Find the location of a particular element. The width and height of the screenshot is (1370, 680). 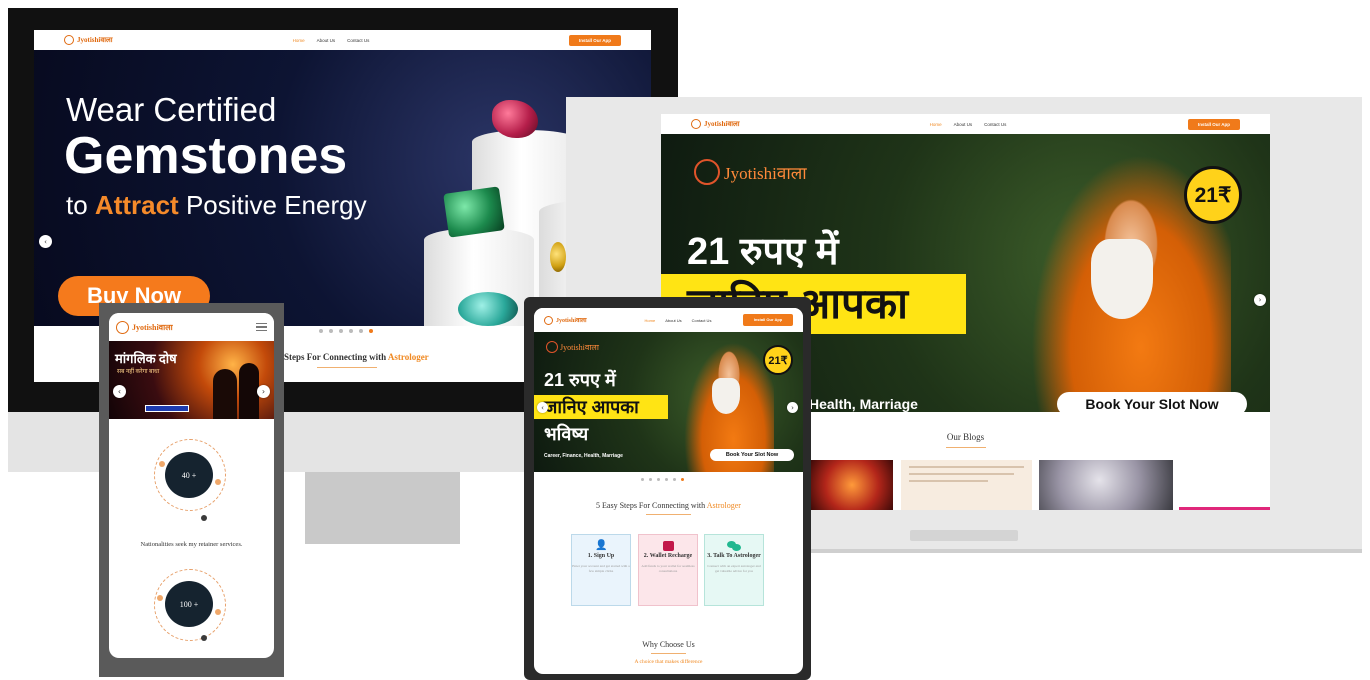

banner-cta-button is located at coordinates (167, 408).